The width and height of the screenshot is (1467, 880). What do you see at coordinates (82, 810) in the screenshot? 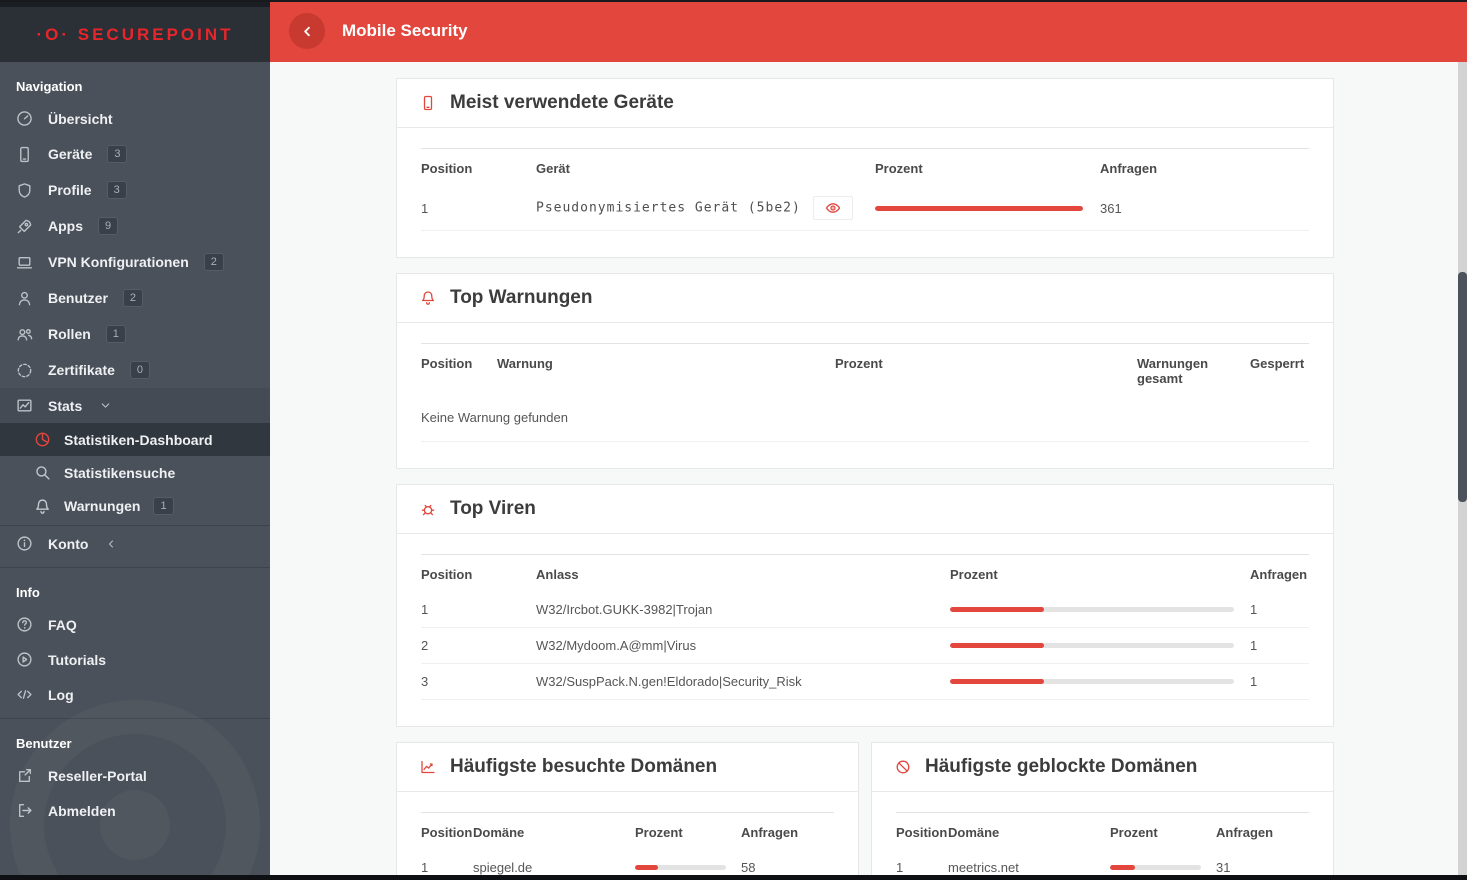
I see `sidebar-item-label: Abmelden` at bounding box center [82, 810].